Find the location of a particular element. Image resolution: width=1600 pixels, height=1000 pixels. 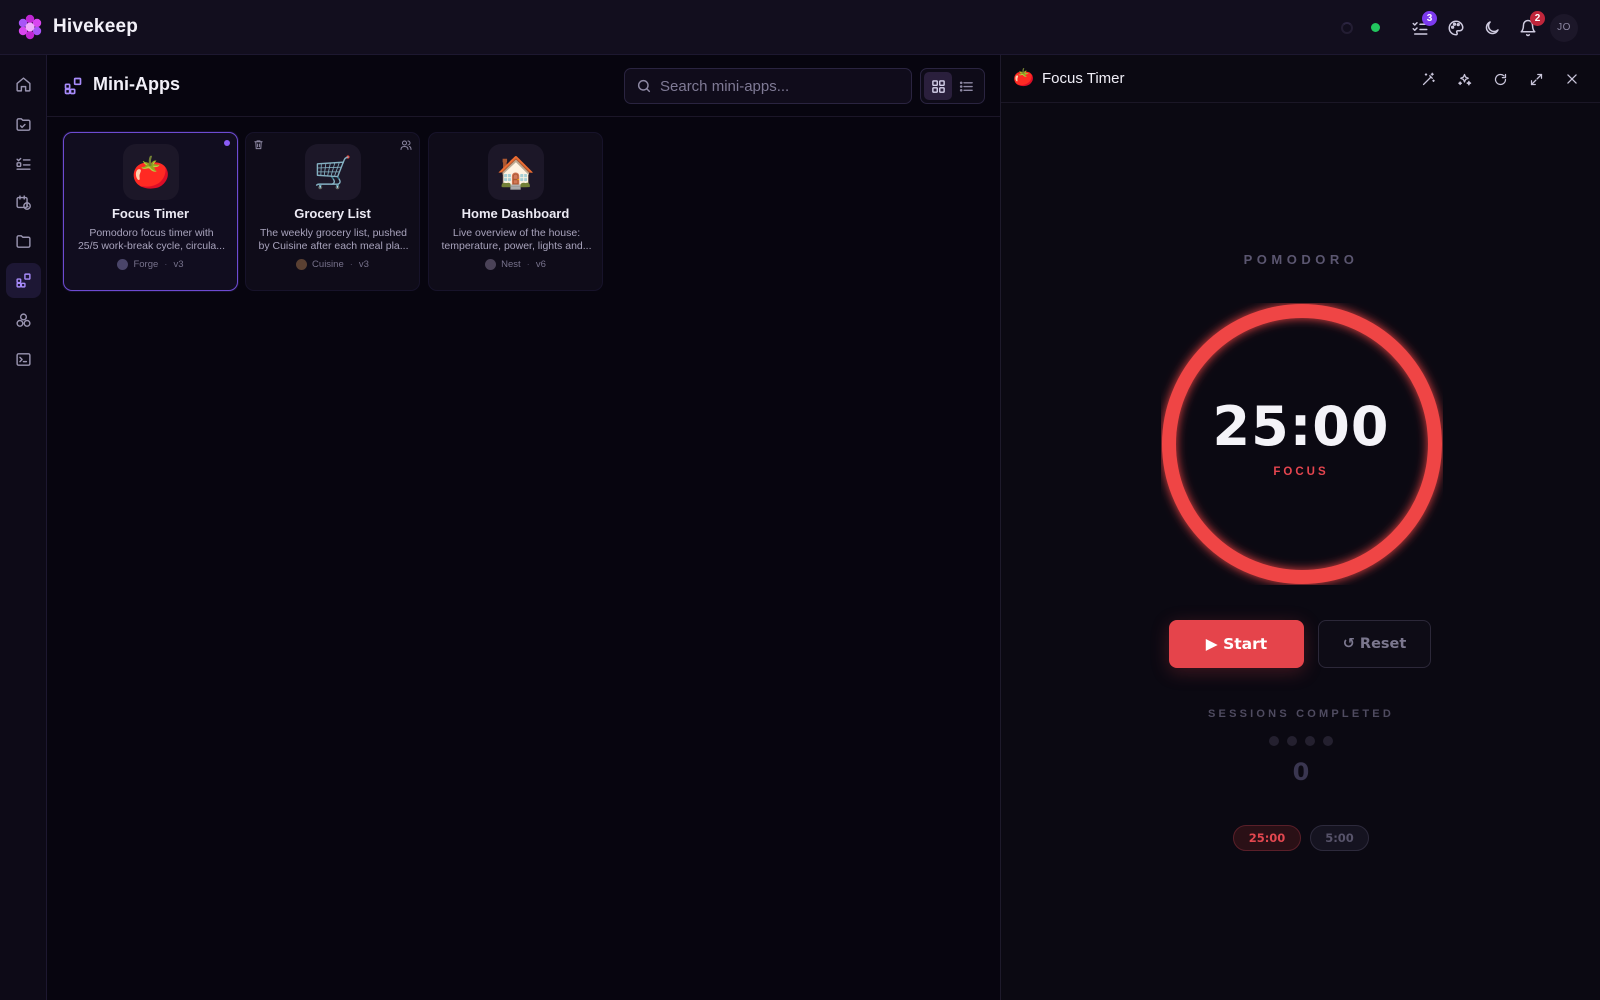

theme-palette-button is located at coordinates (1456, 28).